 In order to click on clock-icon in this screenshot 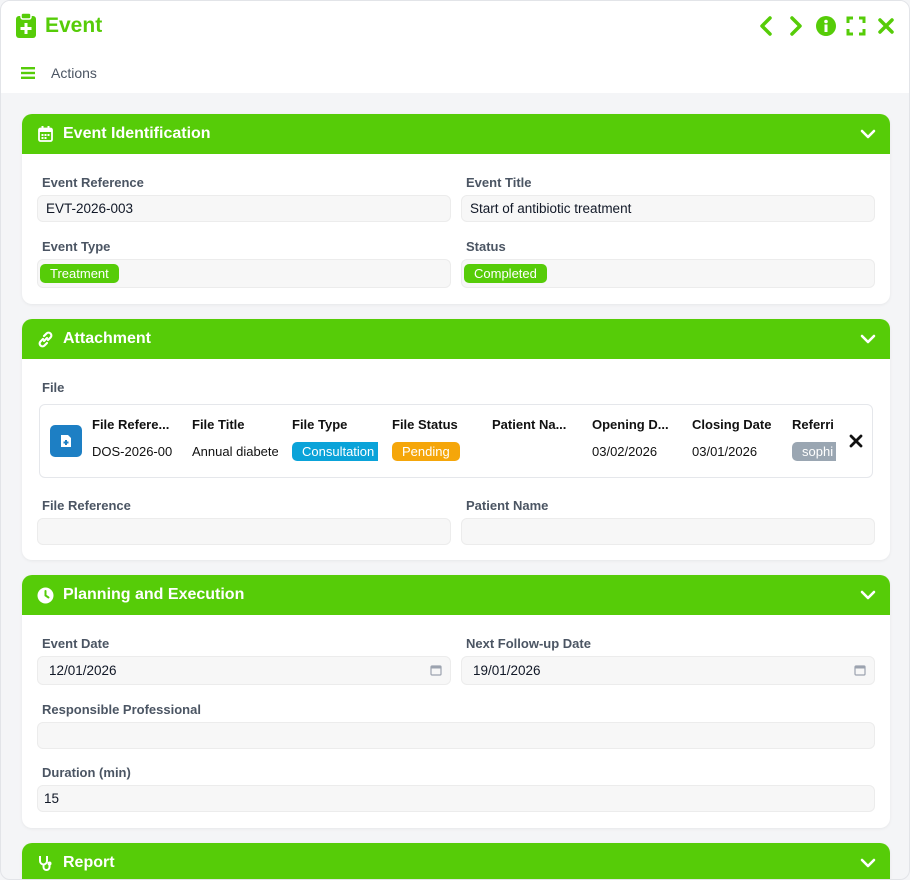, I will do `click(45, 595)`.